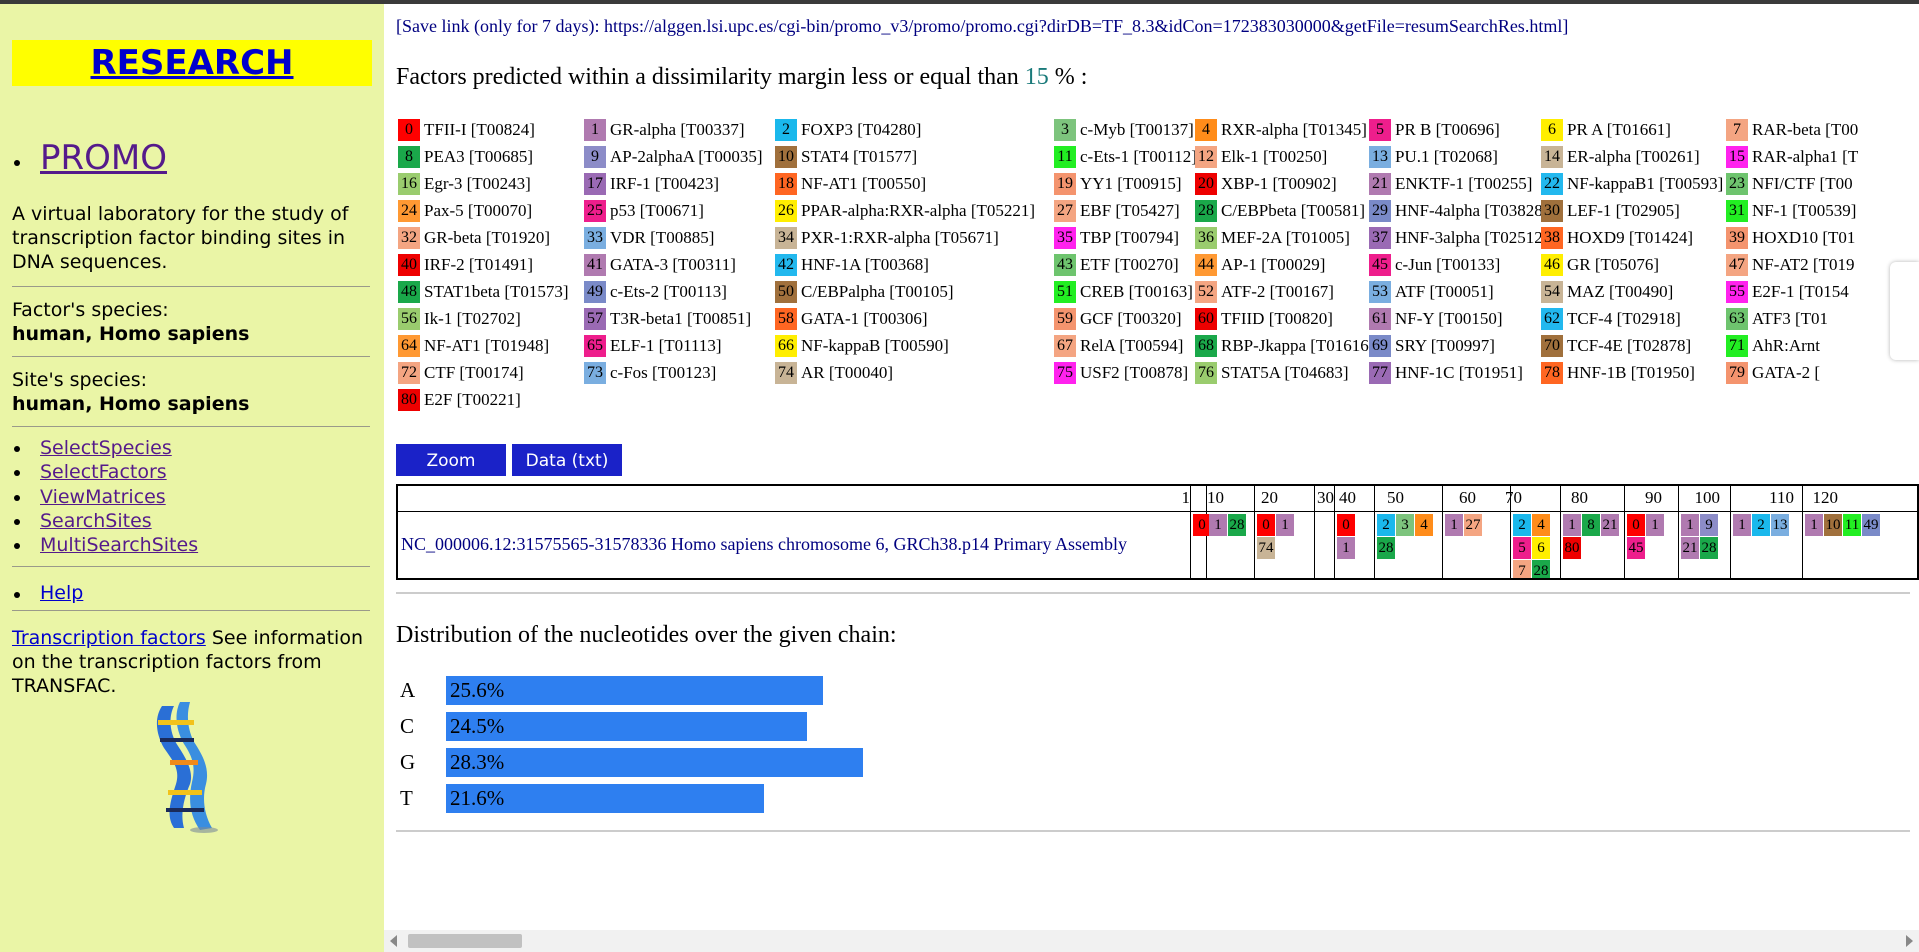 This screenshot has height=952, width=1919. Describe the element at coordinates (1116, 265) in the screenshot. I see `factor-legend-item: 43 ETF [T00270]` at that location.